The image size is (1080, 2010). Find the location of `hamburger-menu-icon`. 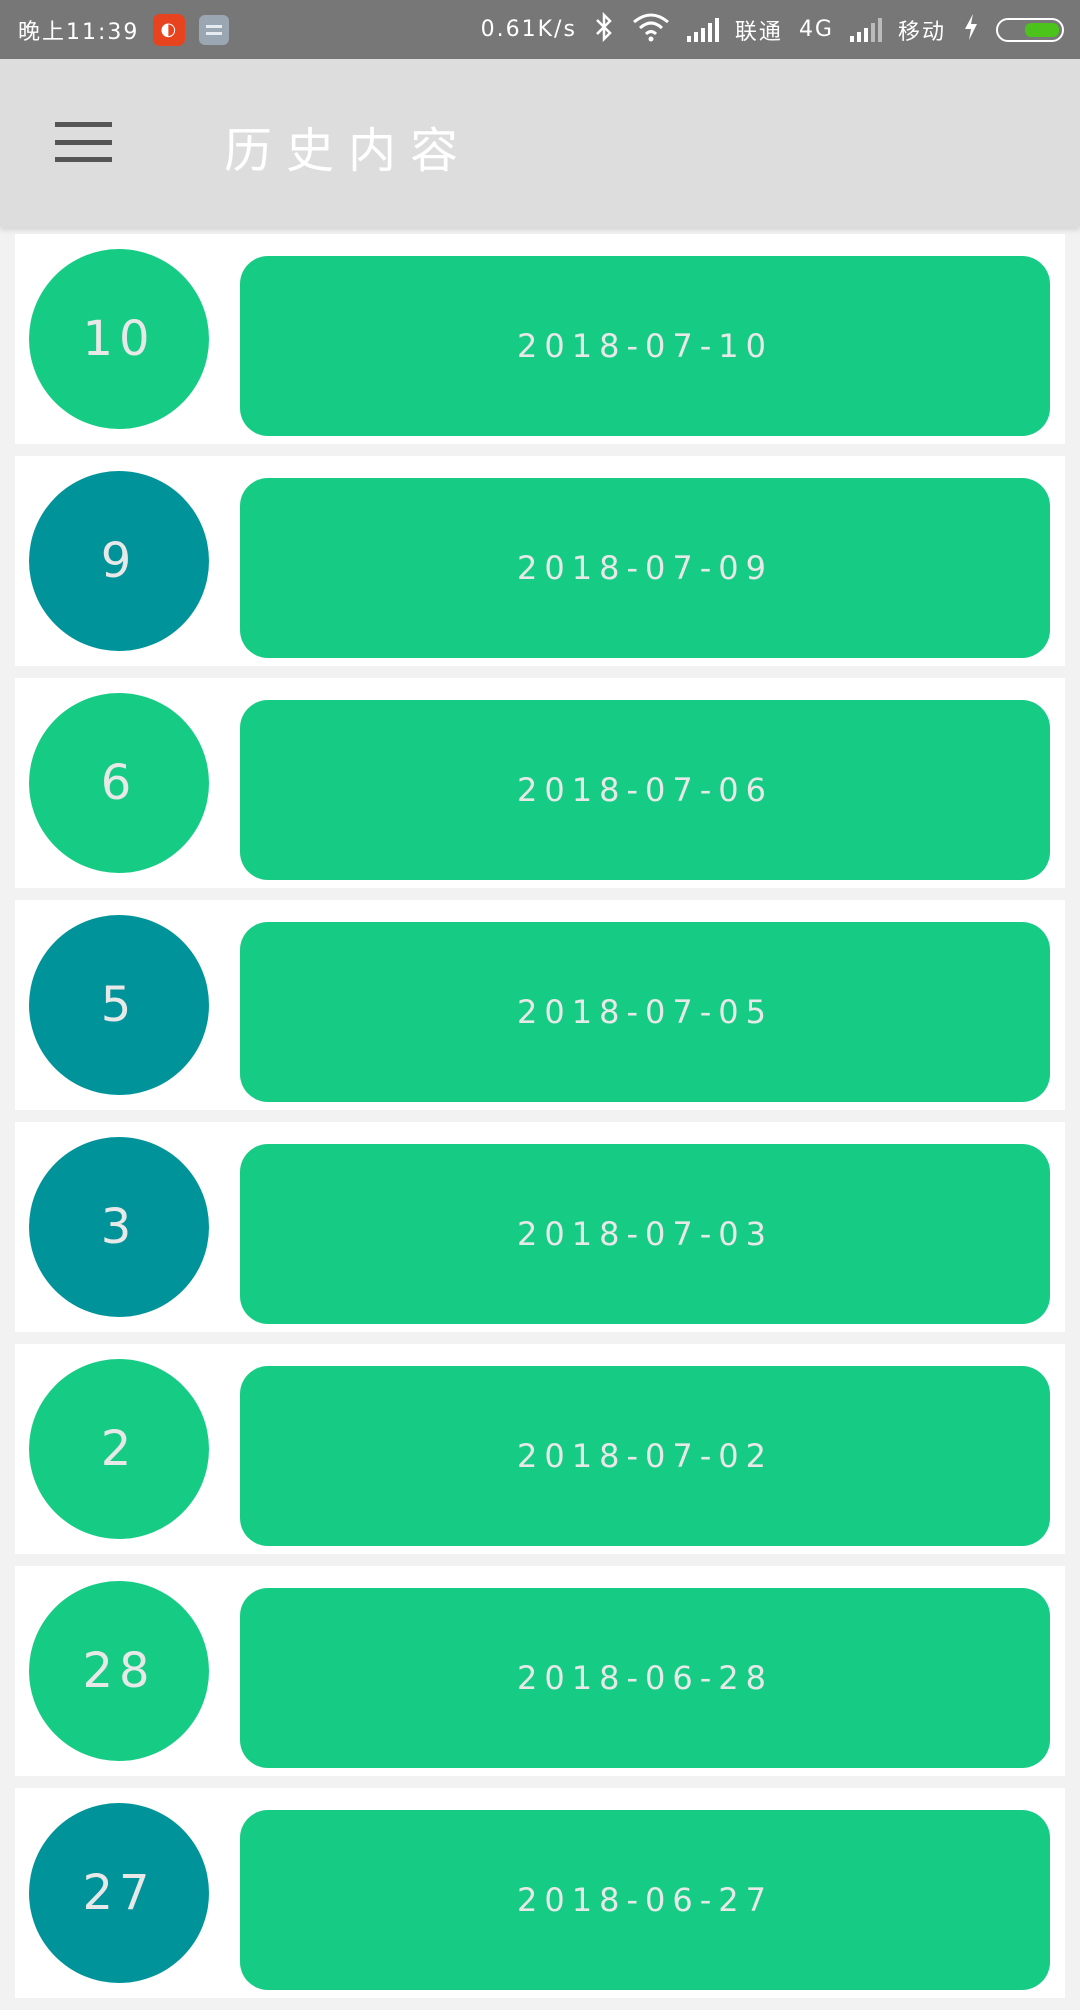

hamburger-menu-icon is located at coordinates (83, 142).